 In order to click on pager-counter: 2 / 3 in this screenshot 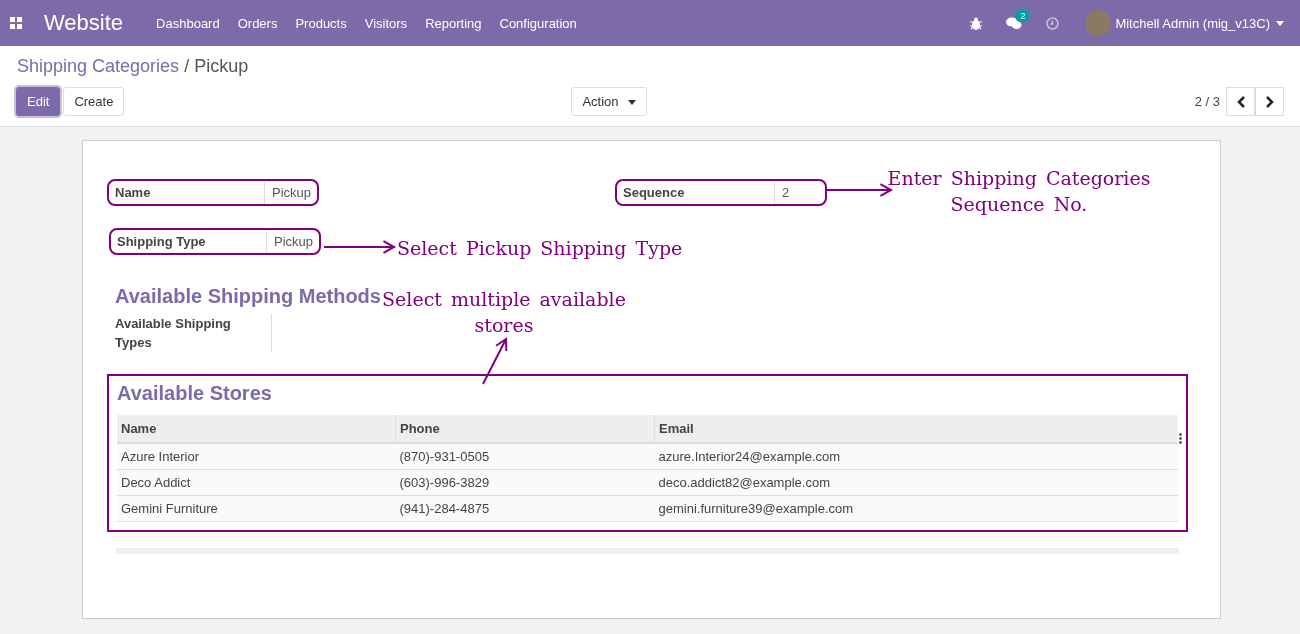, I will do `click(1207, 101)`.